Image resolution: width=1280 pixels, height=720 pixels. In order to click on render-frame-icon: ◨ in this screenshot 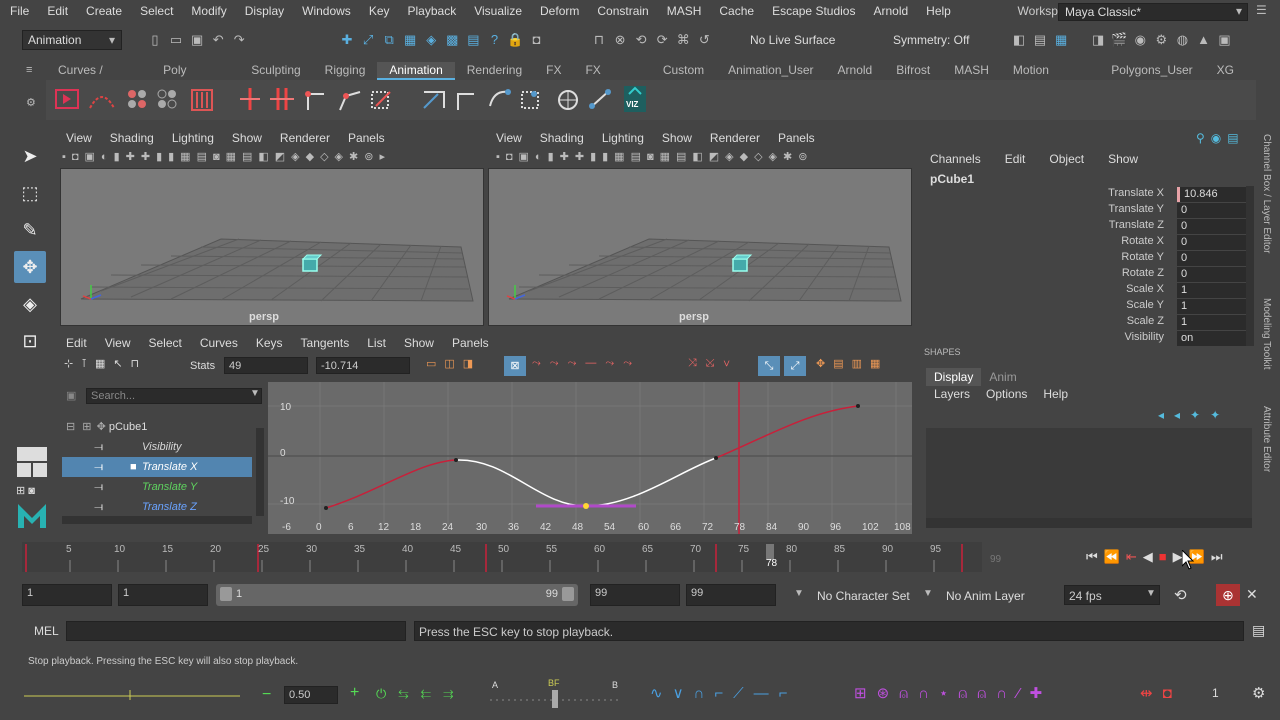, I will do `click(1098, 40)`.